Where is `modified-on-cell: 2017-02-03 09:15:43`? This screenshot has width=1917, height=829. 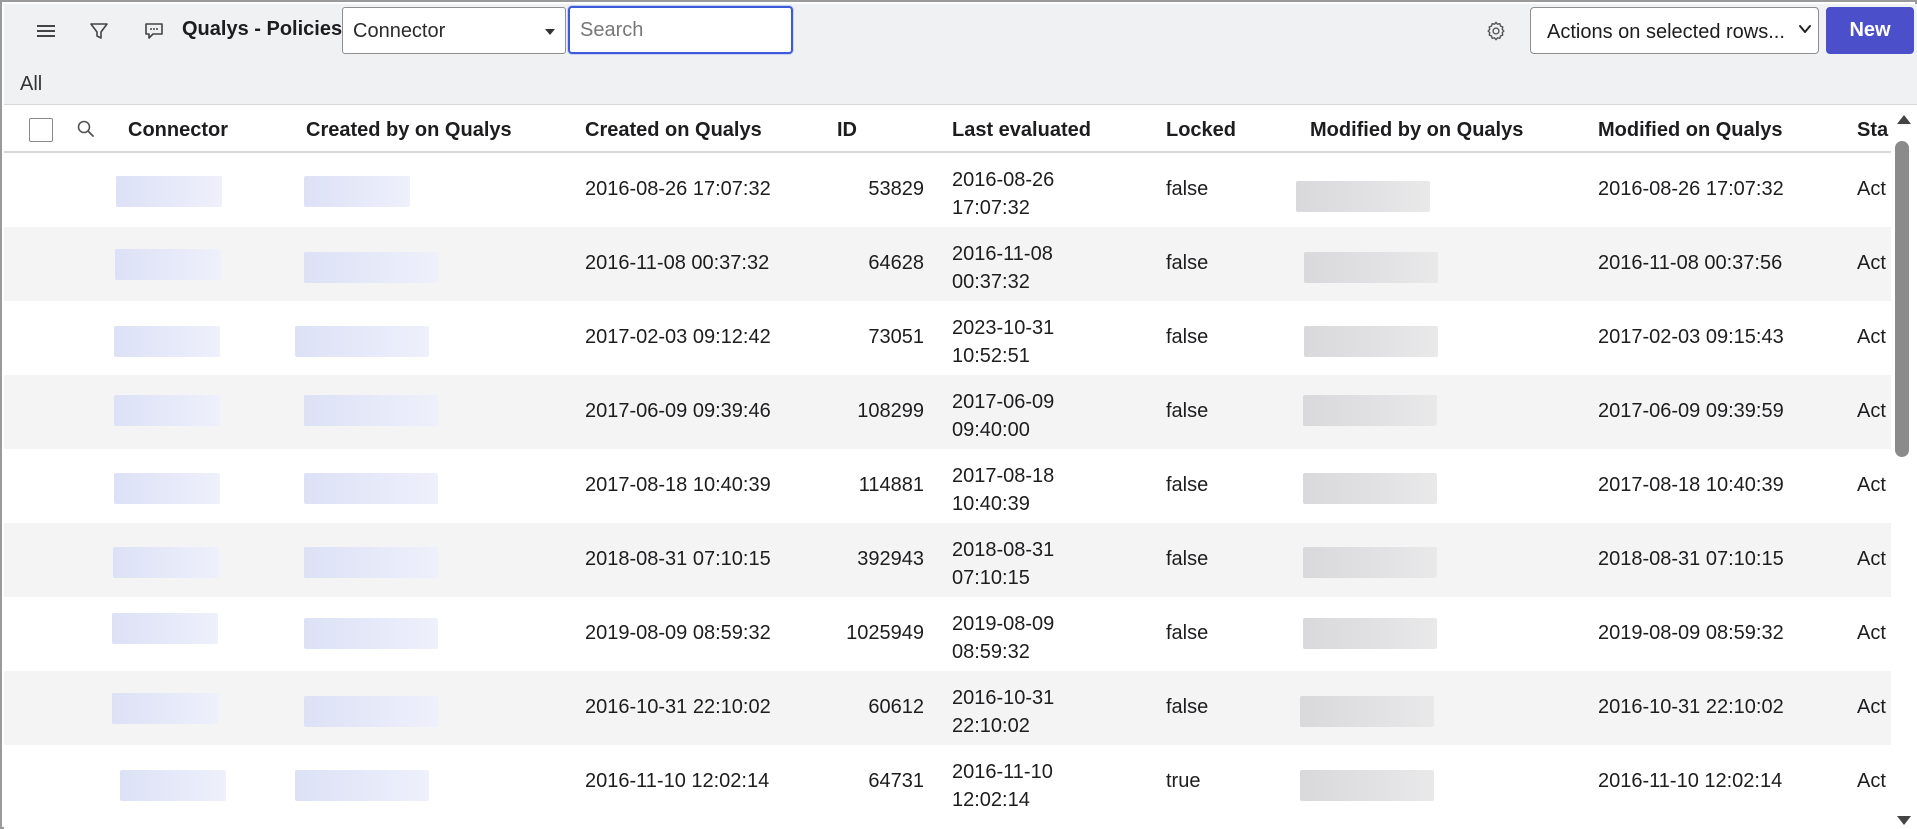
modified-on-cell: 2017-02-03 09:15:43 is located at coordinates (1691, 337).